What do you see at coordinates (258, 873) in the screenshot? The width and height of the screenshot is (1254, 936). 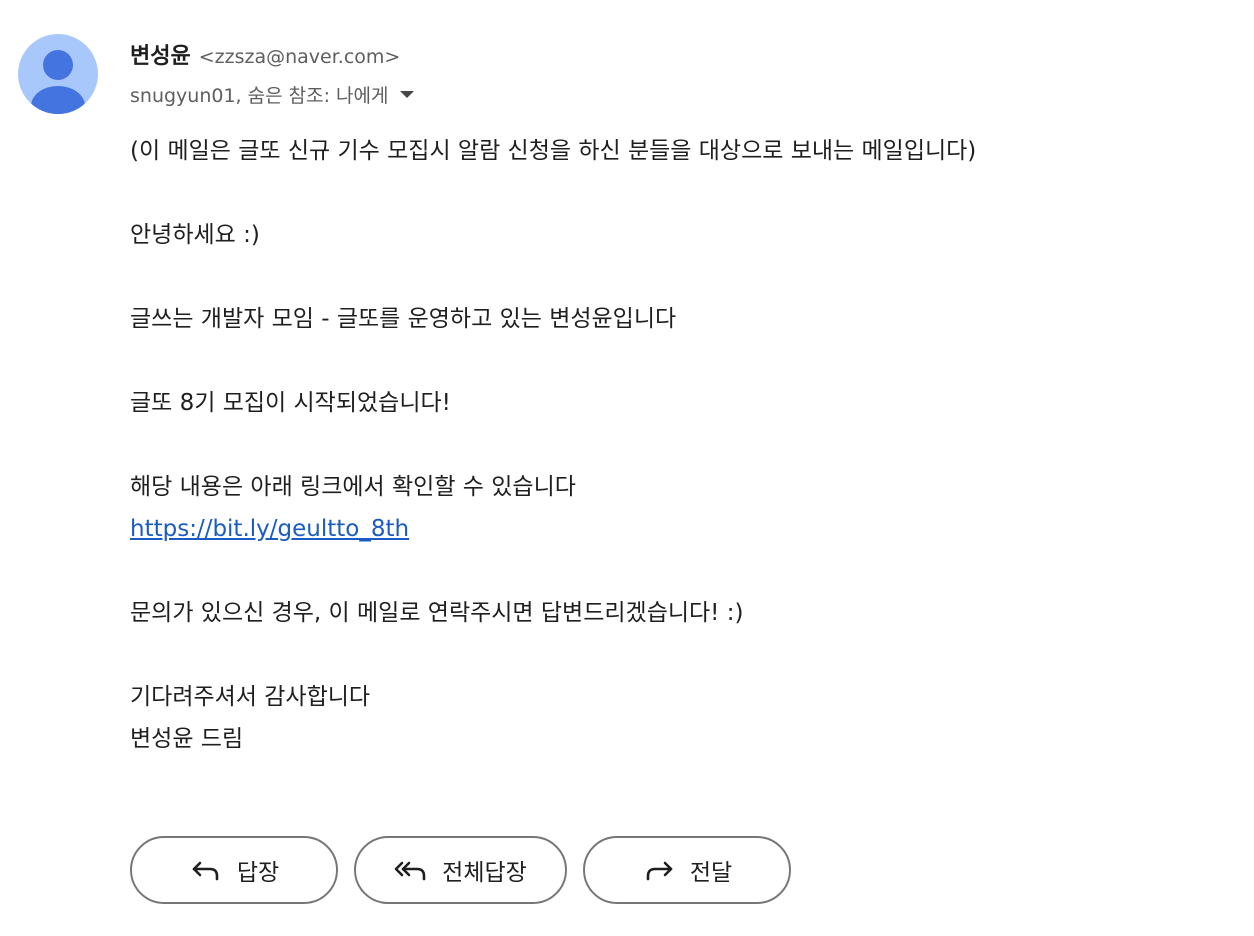 I see `reply-label: 답장` at bounding box center [258, 873].